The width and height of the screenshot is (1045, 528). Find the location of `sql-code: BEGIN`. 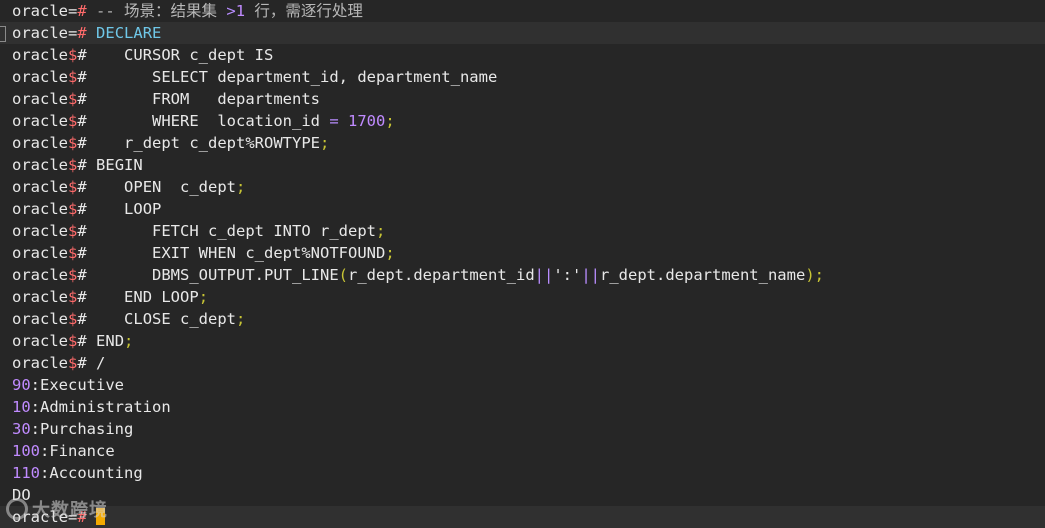

sql-code: BEGIN is located at coordinates (119, 165).